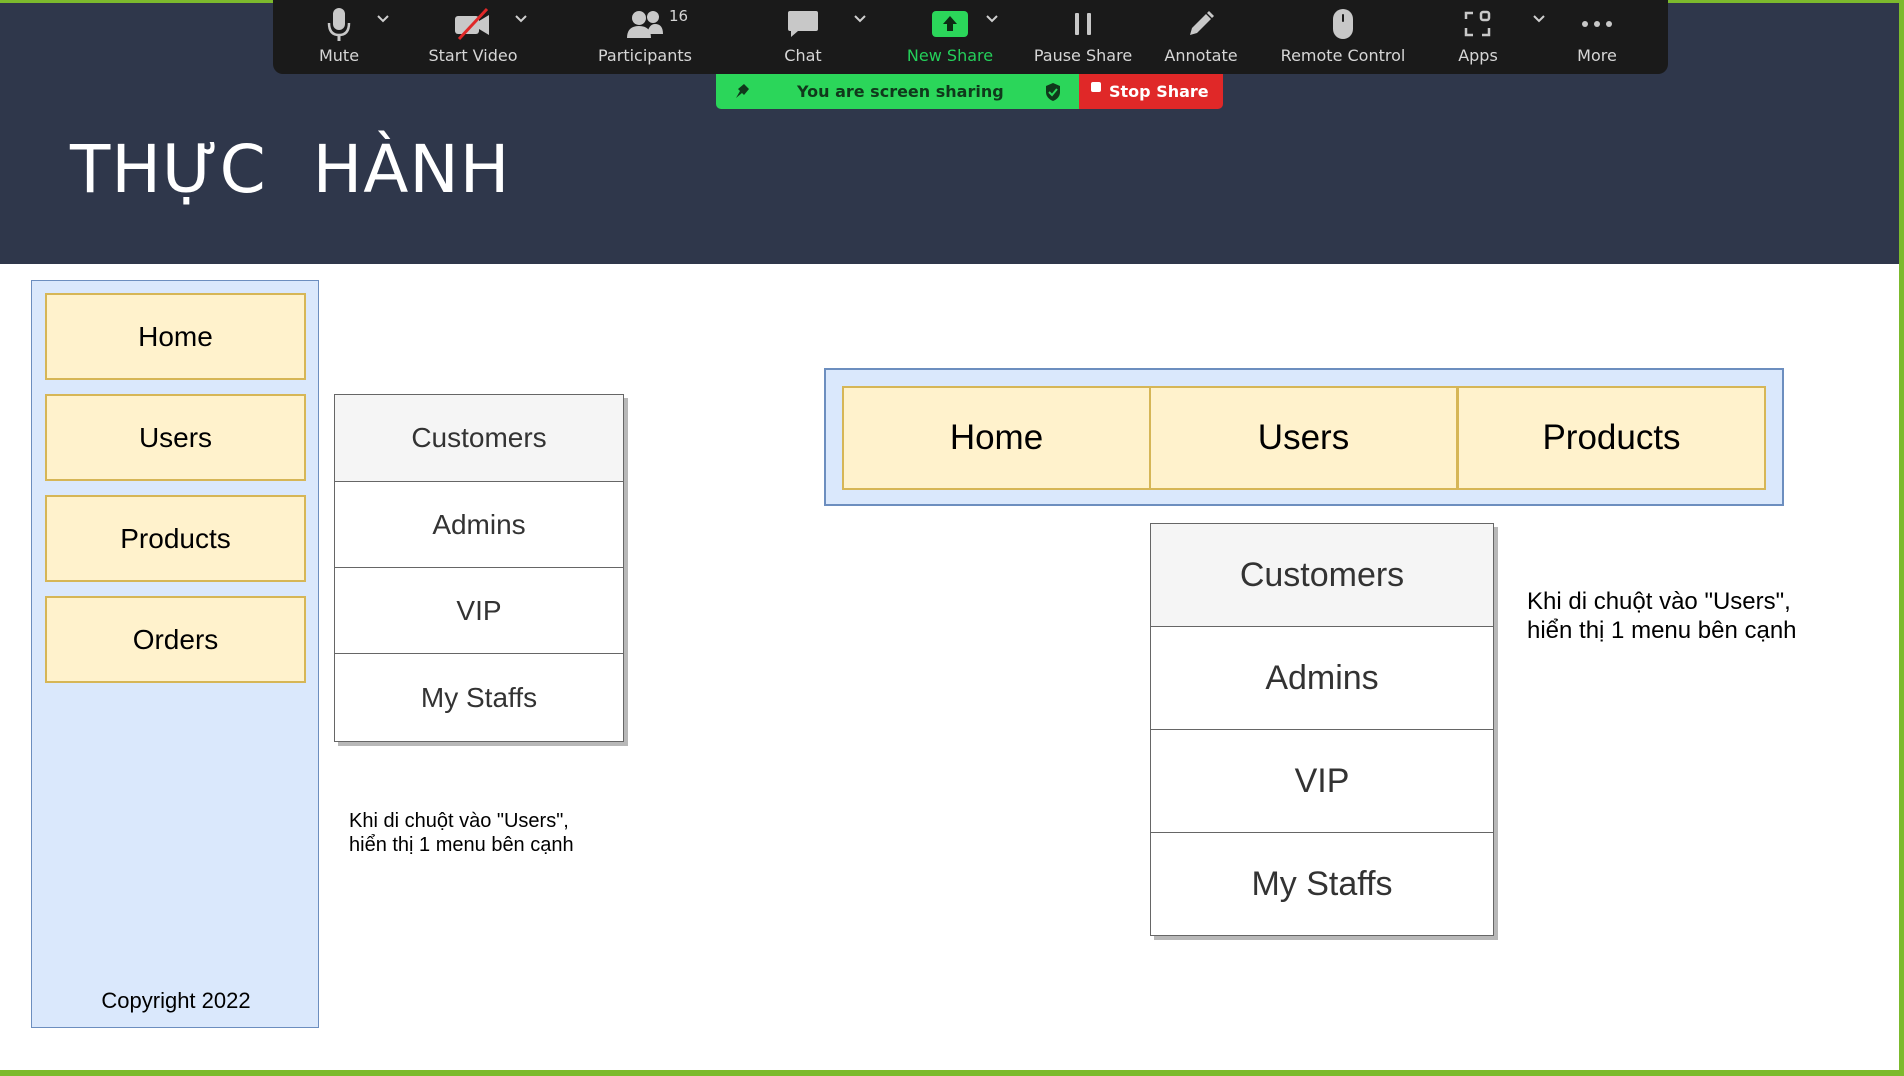 The height and width of the screenshot is (1076, 1904). I want to click on participants-icon, so click(645, 24).